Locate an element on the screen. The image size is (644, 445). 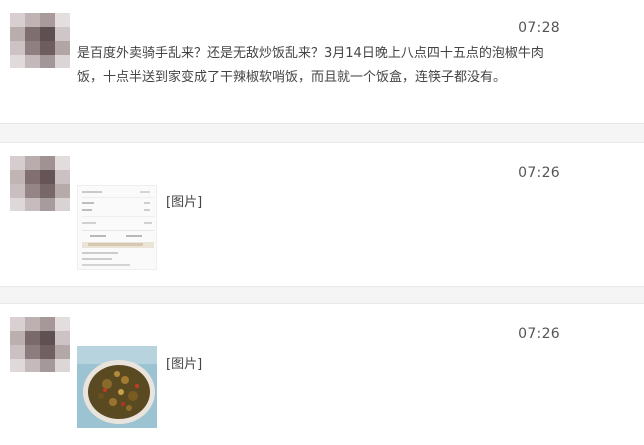
receipt-thumbnail-graphic is located at coordinates (118, 228).